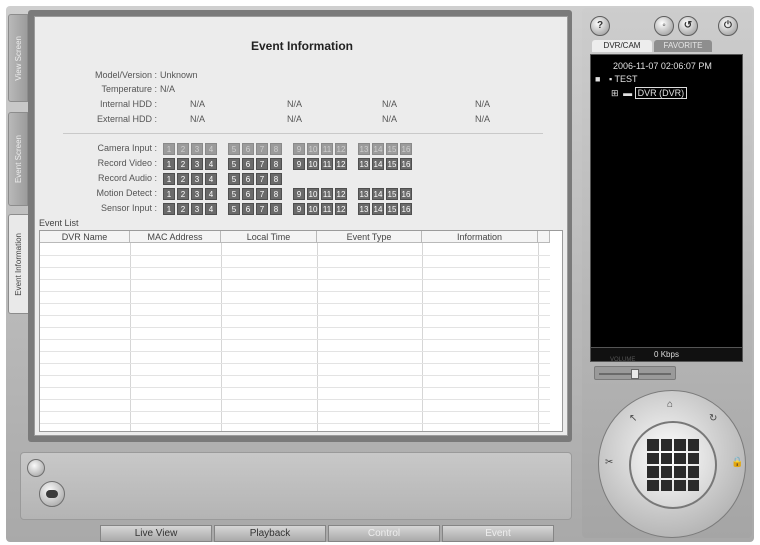  What do you see at coordinates (480, 237) in the screenshot?
I see `column-header-information: Information` at bounding box center [480, 237].